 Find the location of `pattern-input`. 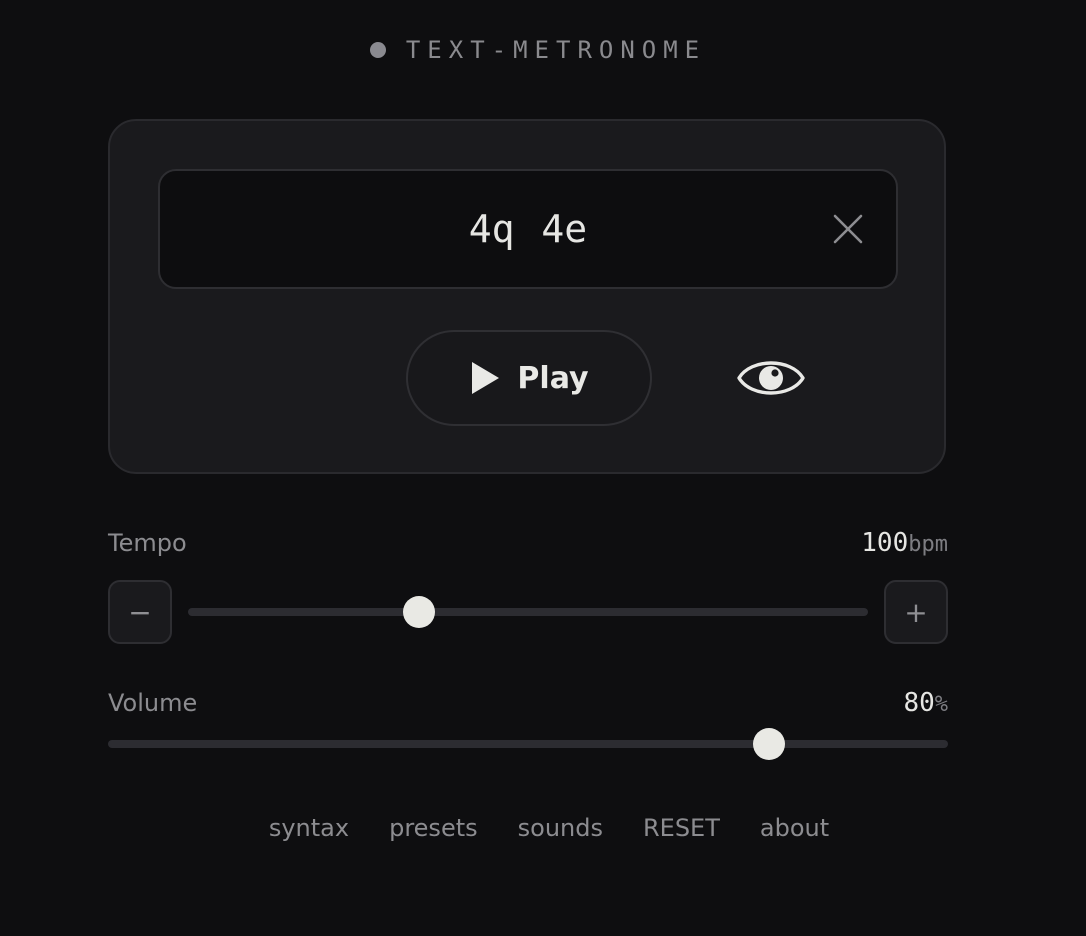

pattern-input is located at coordinates (528, 229).